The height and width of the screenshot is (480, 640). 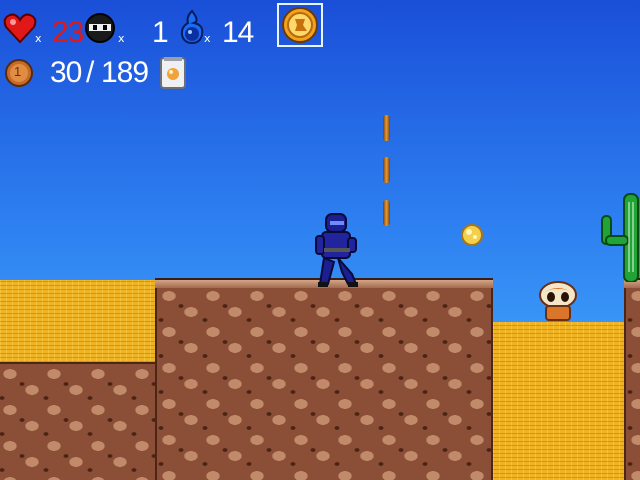 I want to click on spirit-x: x, so click(x=207, y=38).